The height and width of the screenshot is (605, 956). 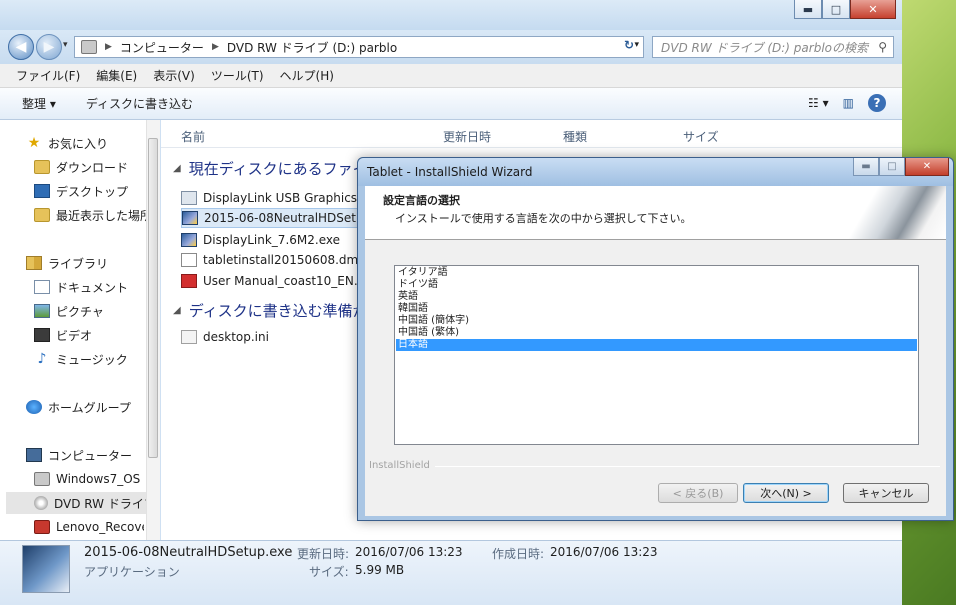 I want to click on nav-windows7-os: Windows7_OS (C:), so click(x=89, y=479).